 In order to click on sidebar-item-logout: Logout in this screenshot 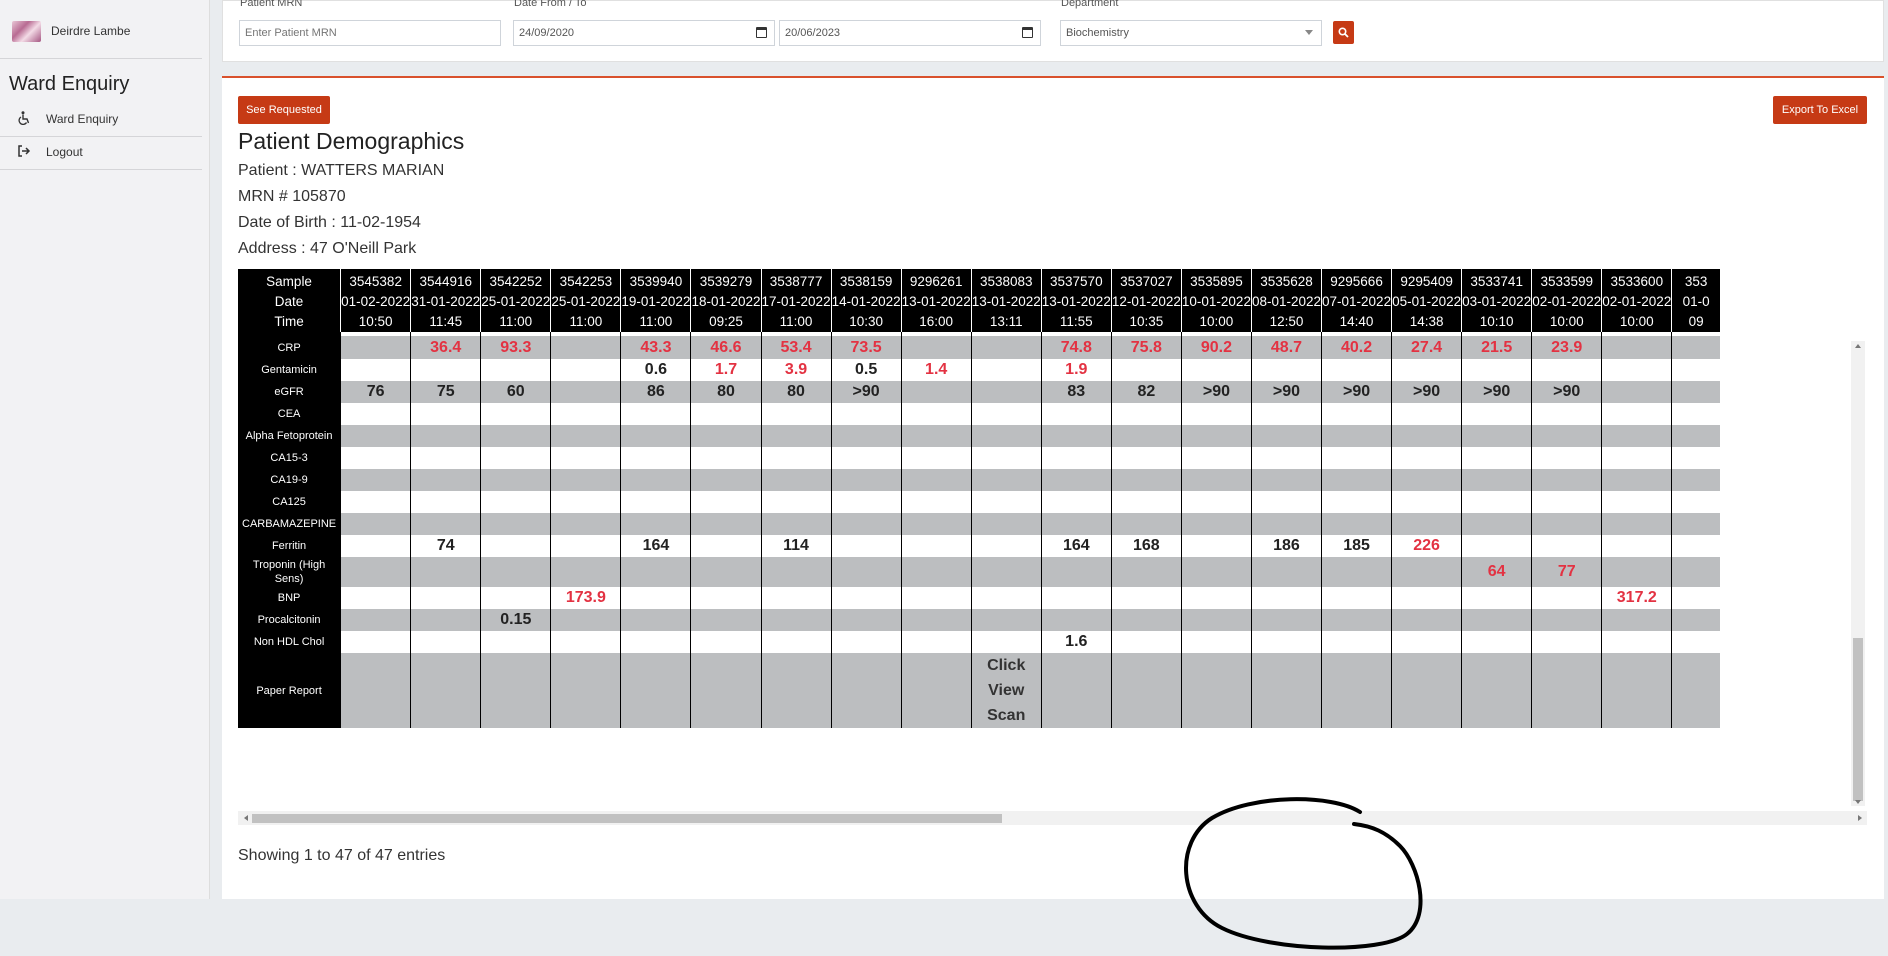, I will do `click(48, 152)`.